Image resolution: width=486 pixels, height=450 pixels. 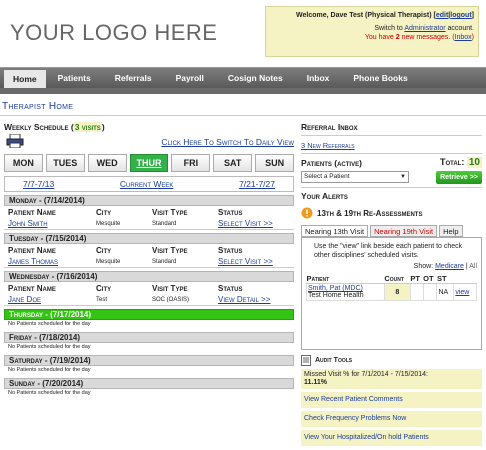 What do you see at coordinates (133, 78) in the screenshot?
I see `nav-referrals: Referrals` at bounding box center [133, 78].